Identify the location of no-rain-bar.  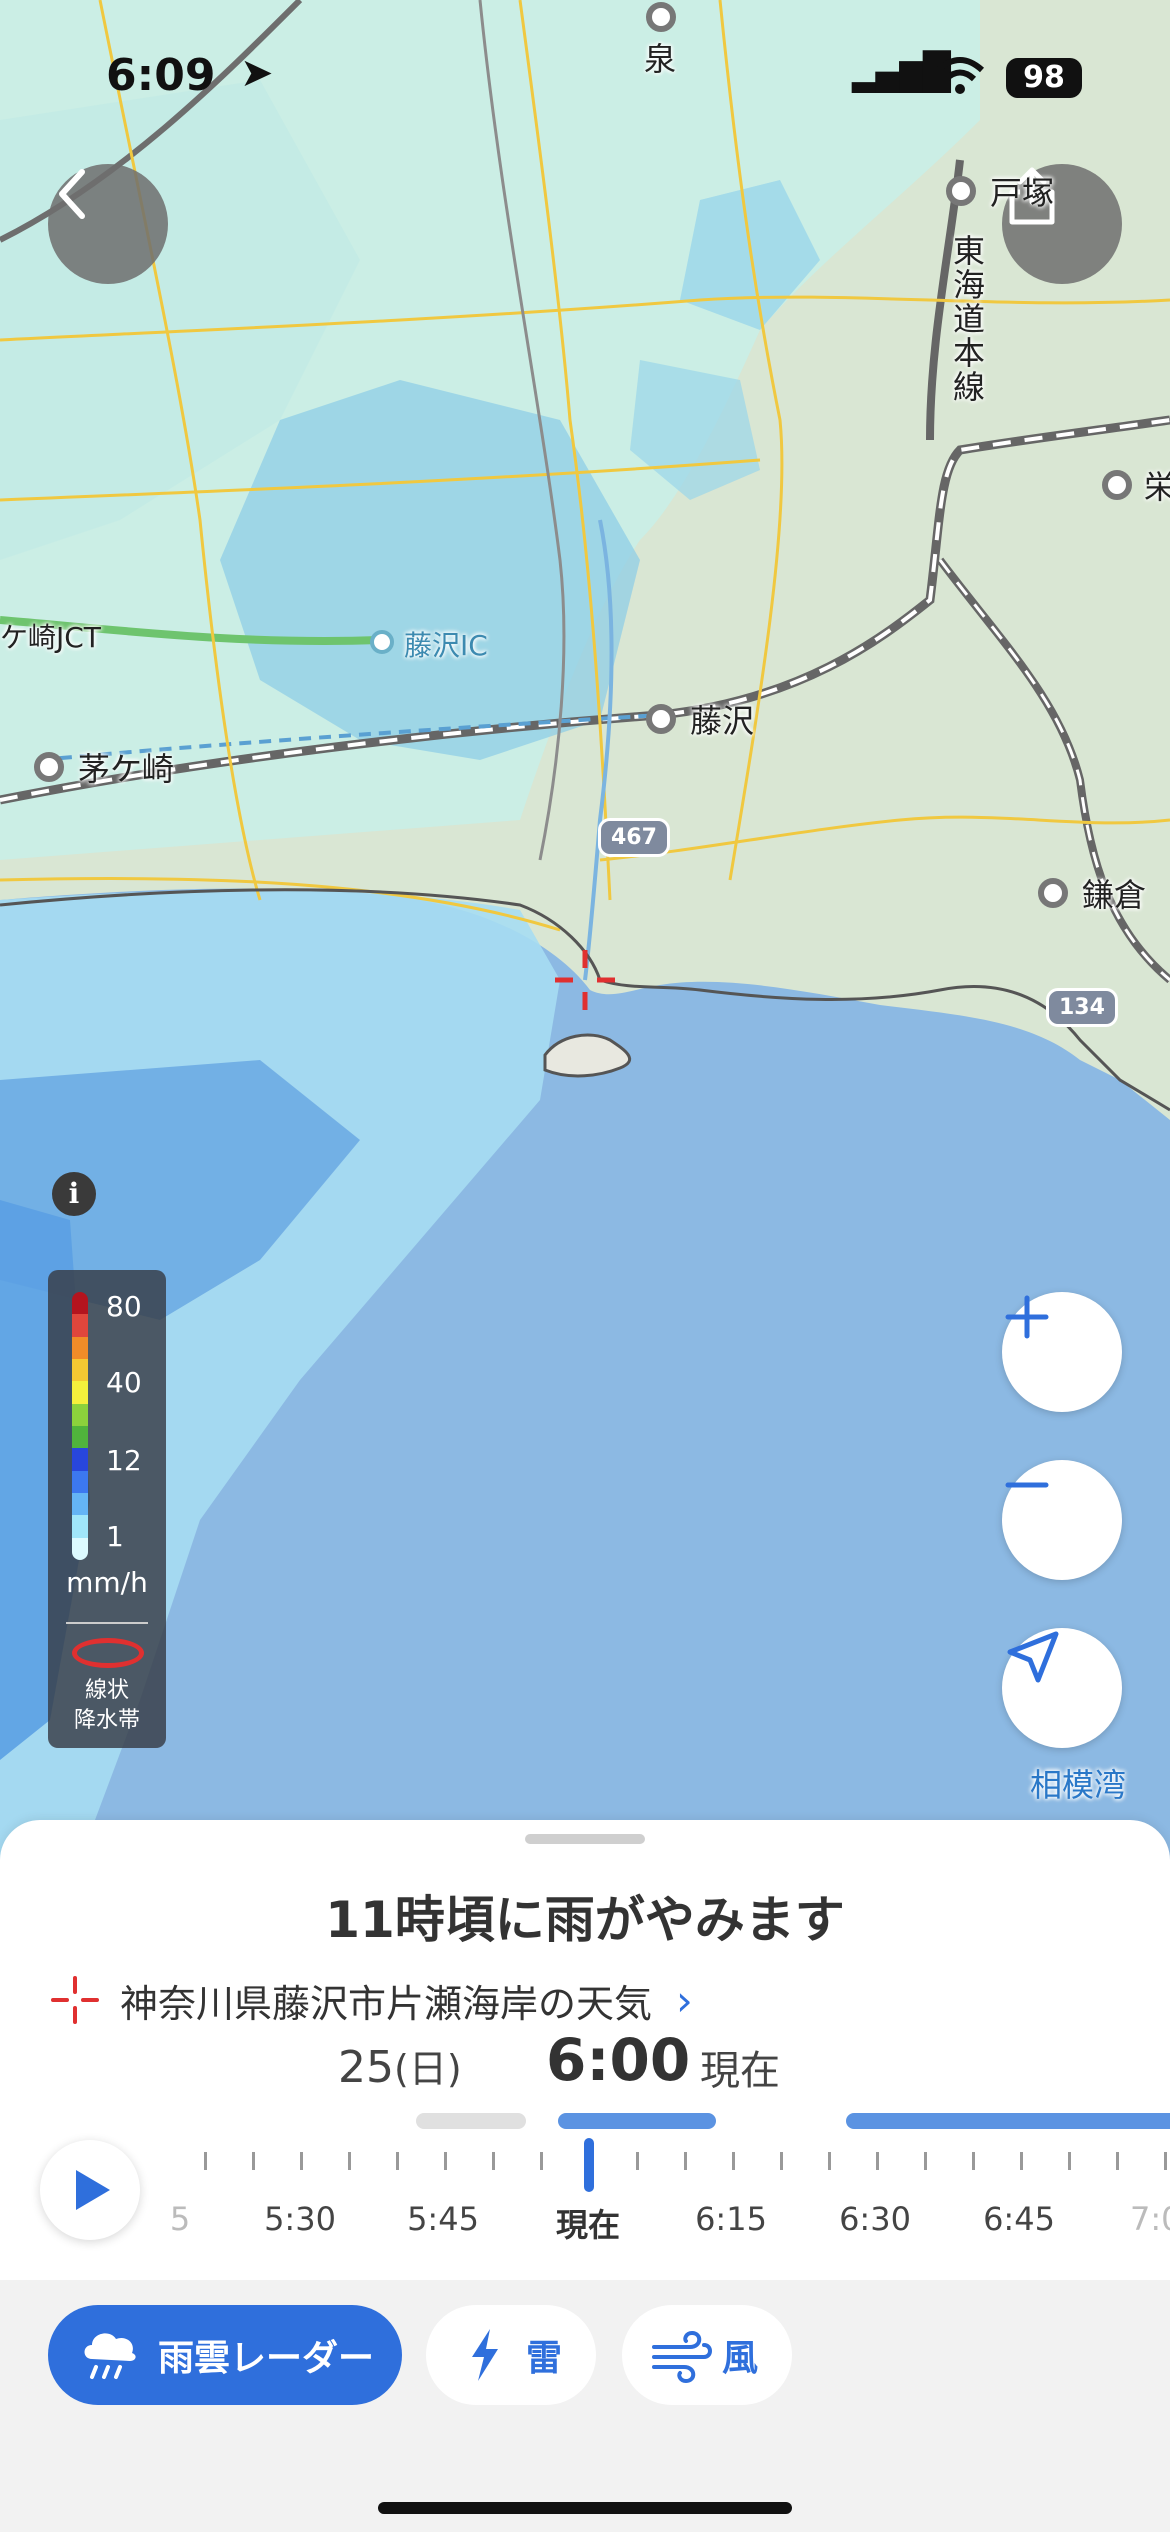
(471, 2121).